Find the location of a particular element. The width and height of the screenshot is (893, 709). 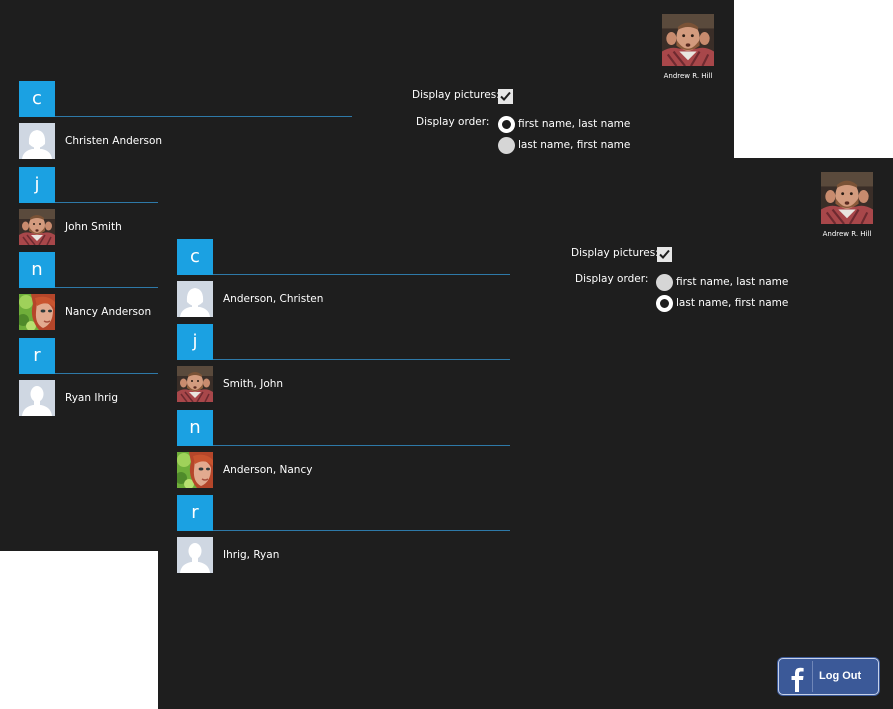

contact-name: Ryan Ihrig is located at coordinates (92, 398).